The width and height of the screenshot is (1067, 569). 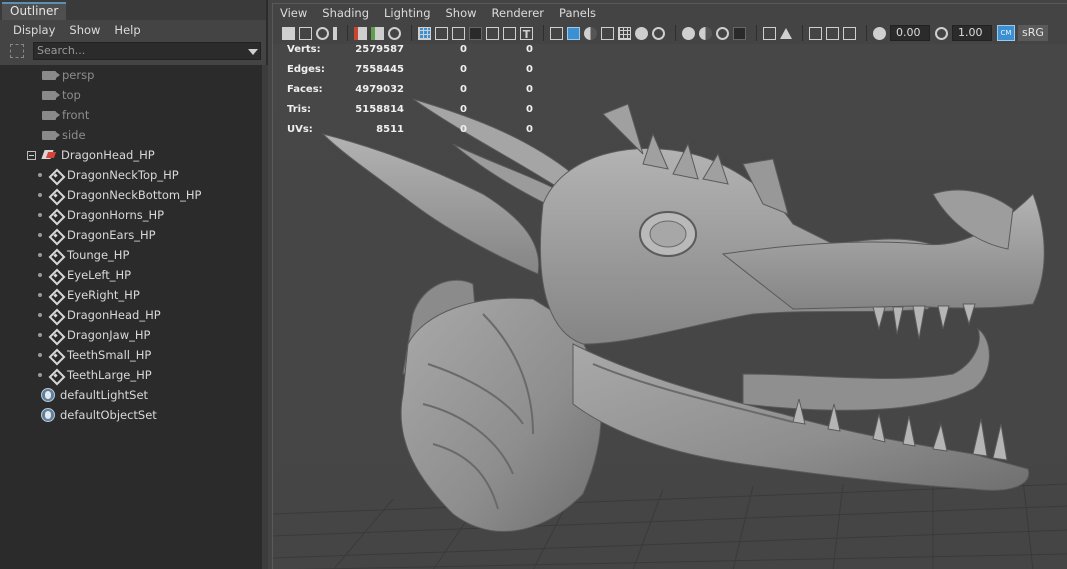 What do you see at coordinates (458, 33) in the screenshot?
I see `resolution-gate-icon` at bounding box center [458, 33].